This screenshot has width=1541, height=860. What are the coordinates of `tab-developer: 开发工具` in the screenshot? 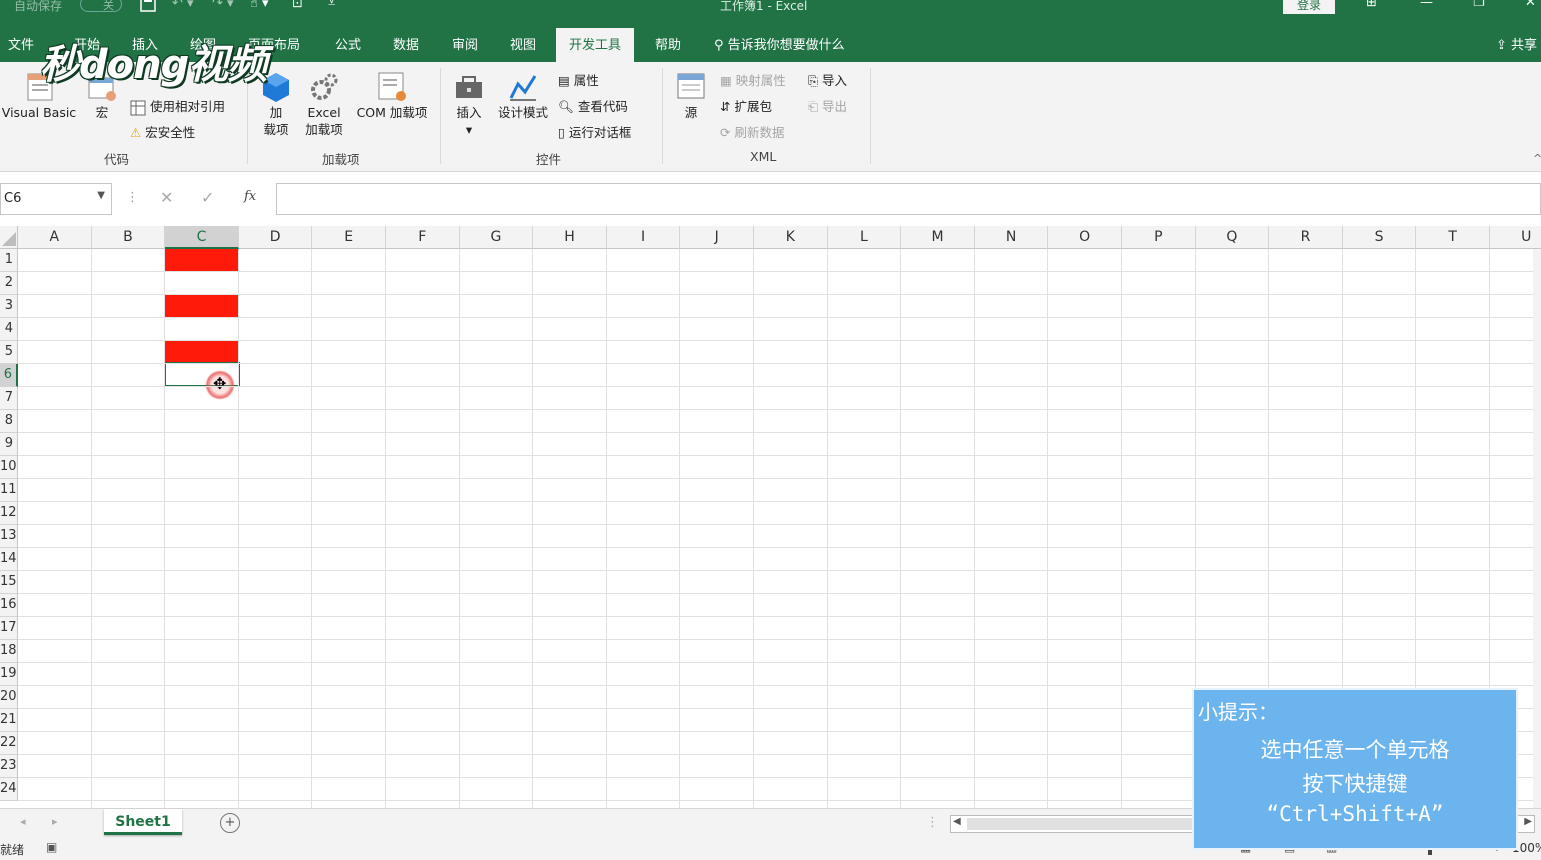 It's located at (595, 45).